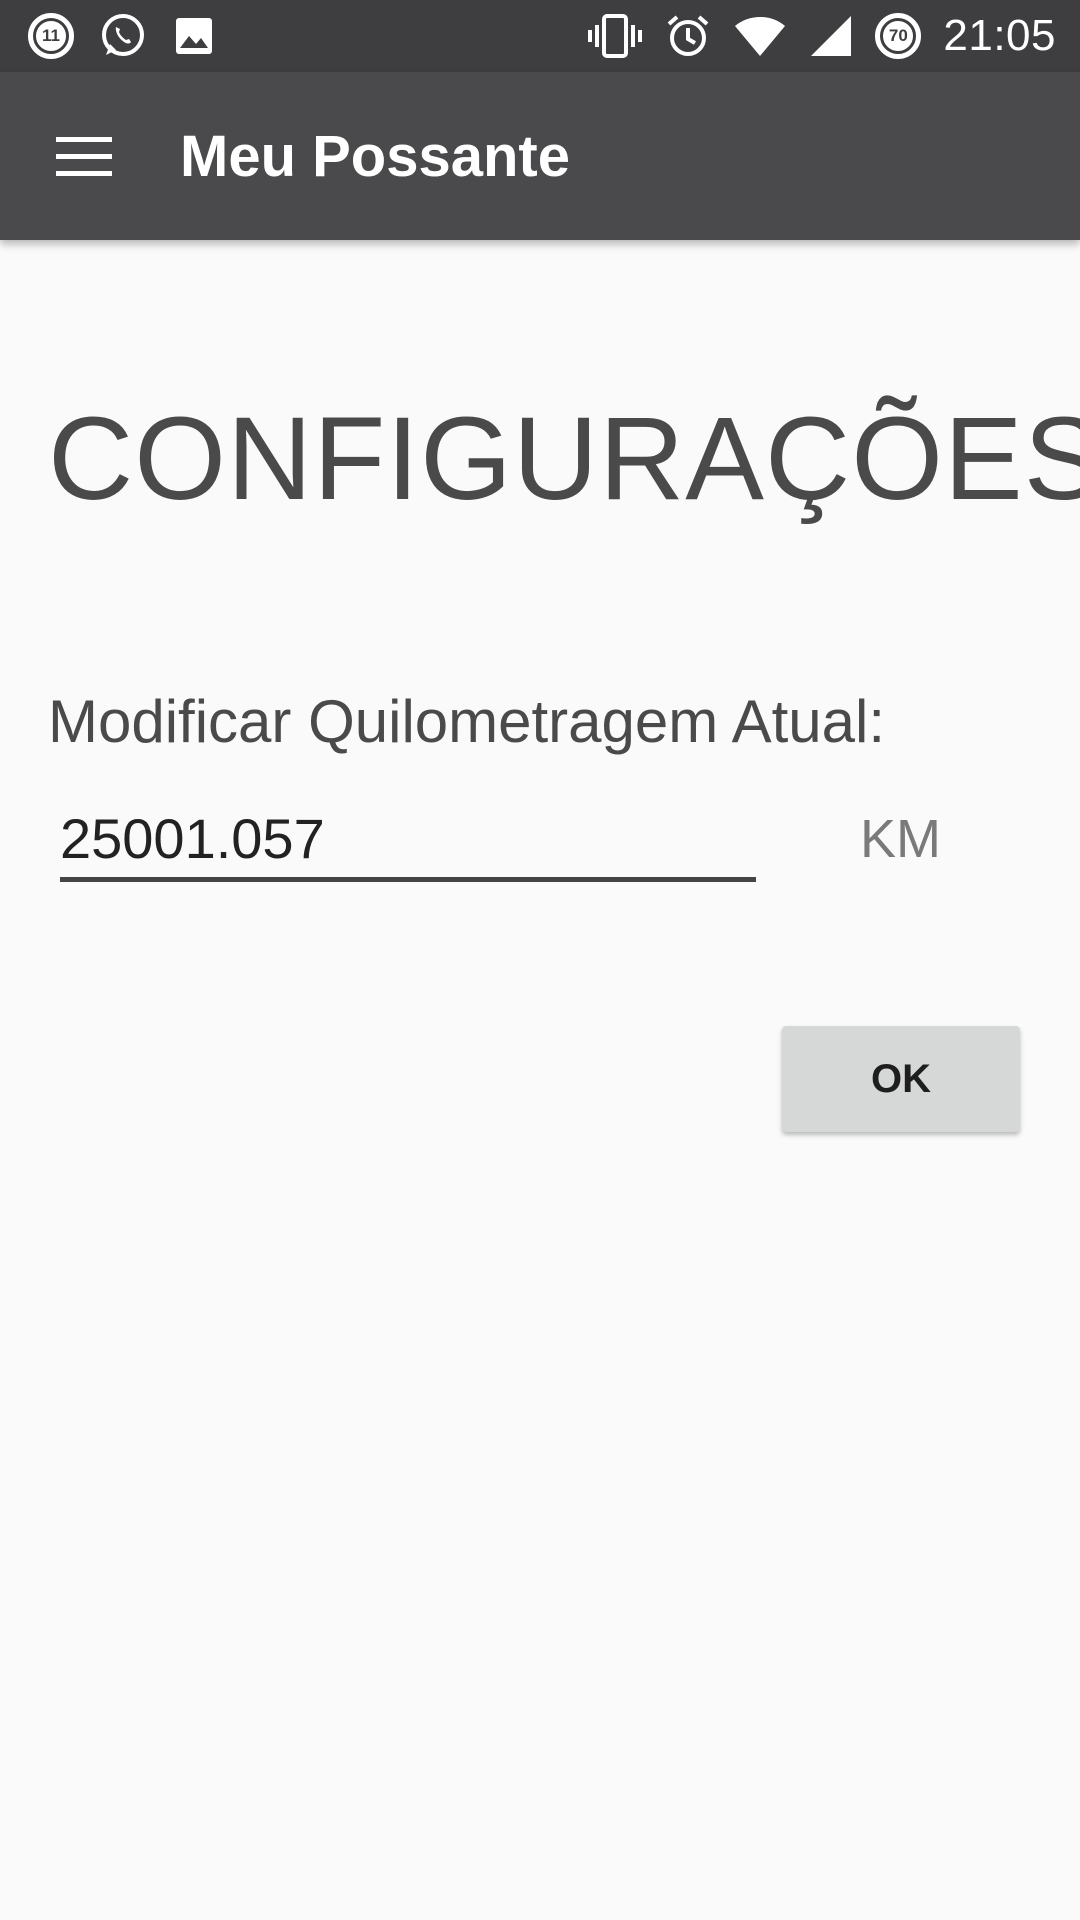 The height and width of the screenshot is (1920, 1080). Describe the element at coordinates (84, 156) in the screenshot. I see `hamburger-menu-icon` at that location.